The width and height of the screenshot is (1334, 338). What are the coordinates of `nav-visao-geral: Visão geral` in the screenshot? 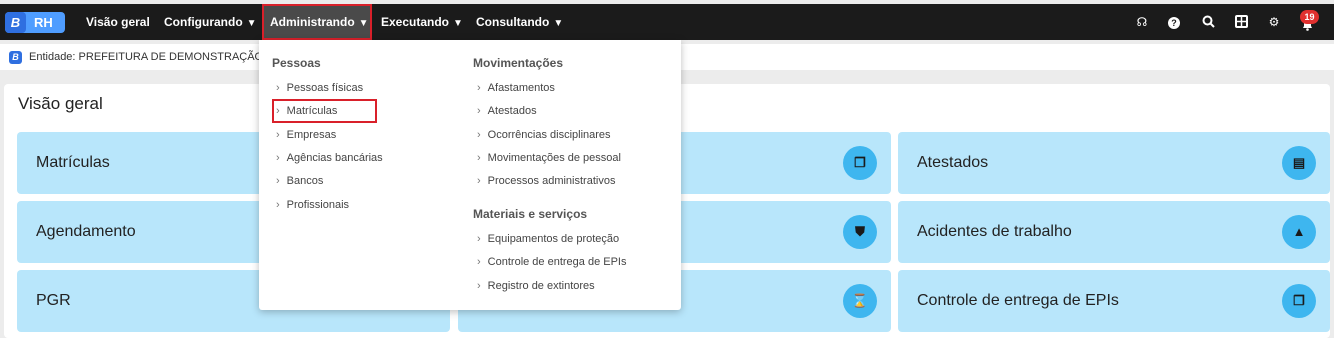 It's located at (118, 22).